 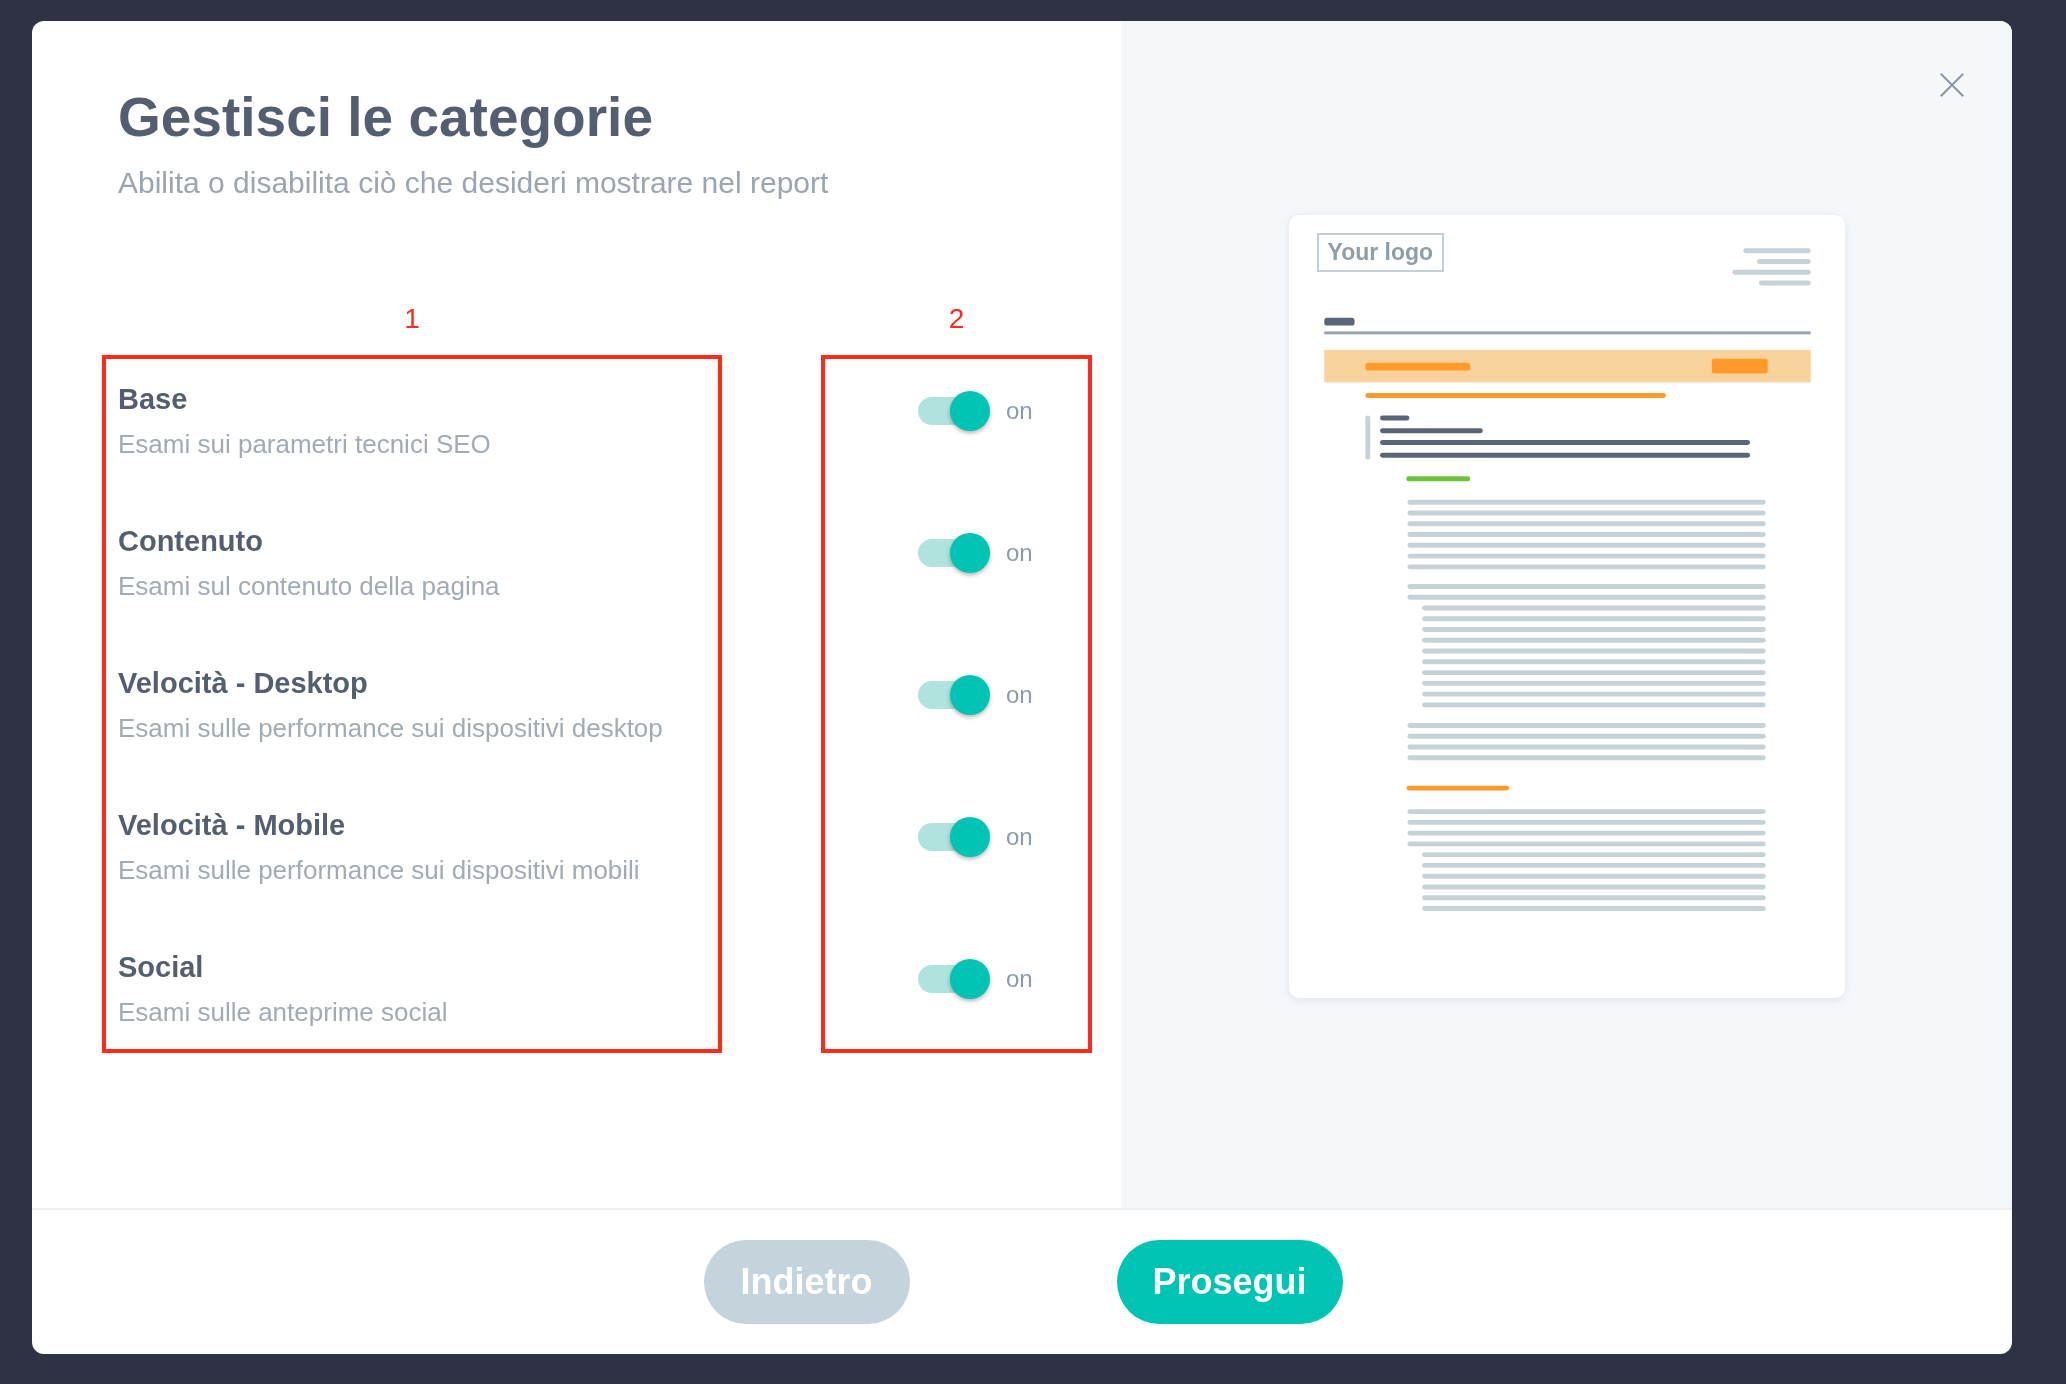 What do you see at coordinates (161, 967) in the screenshot?
I see `category-name: Social` at bounding box center [161, 967].